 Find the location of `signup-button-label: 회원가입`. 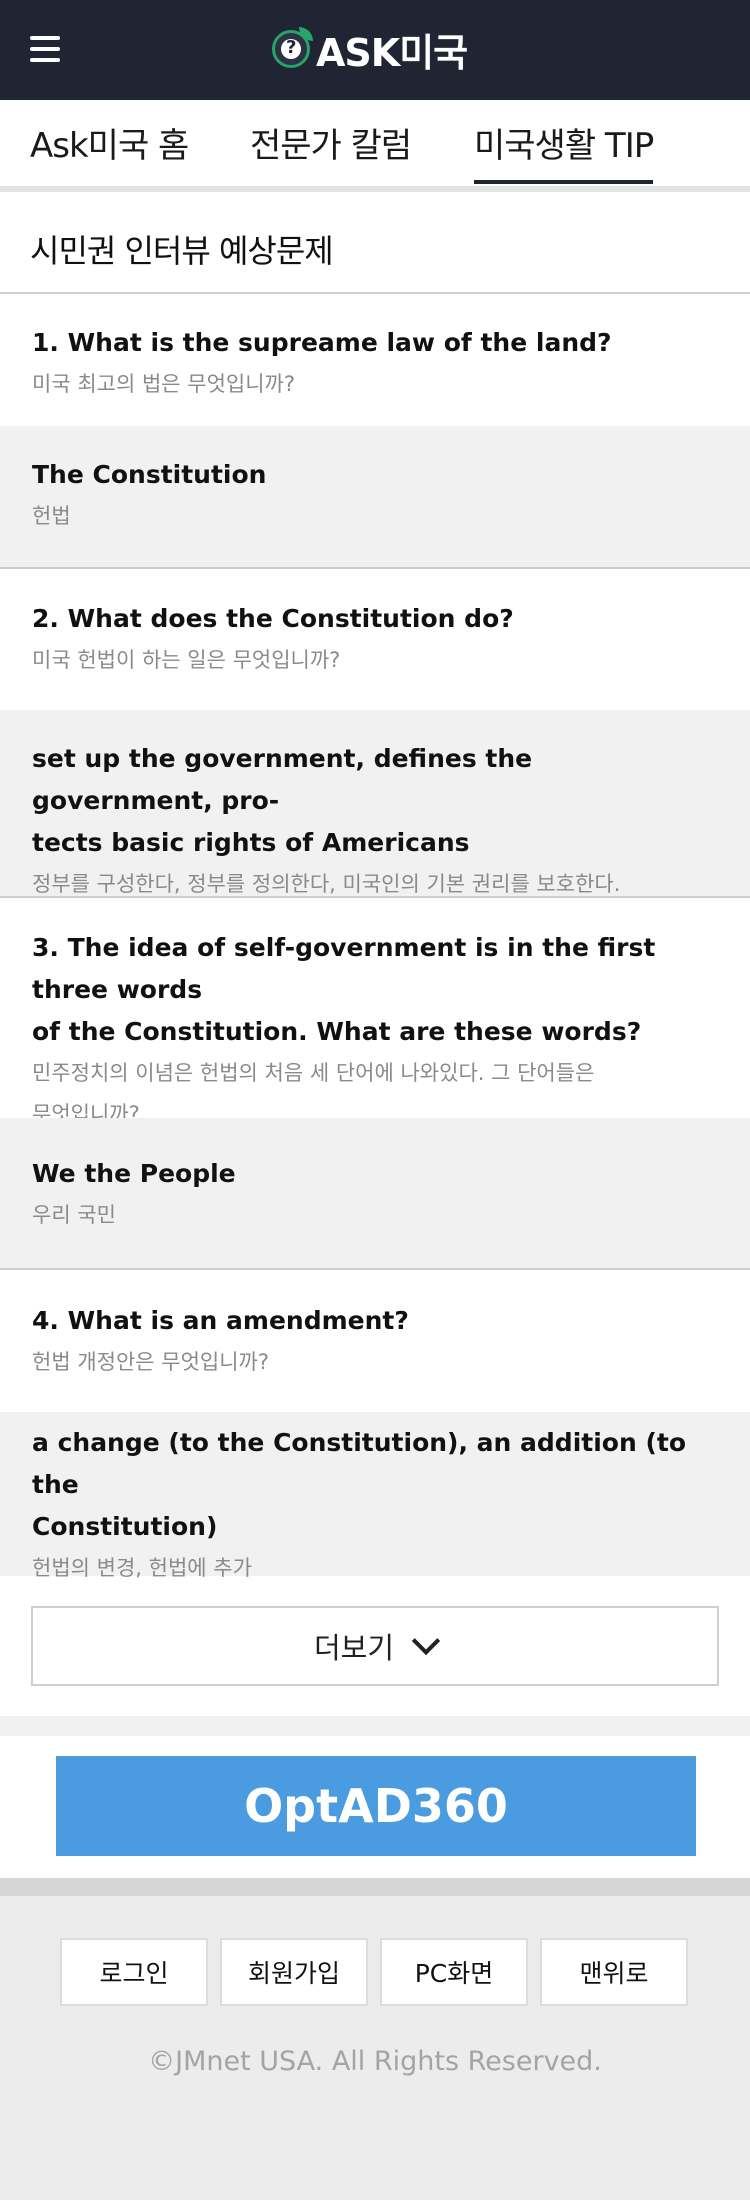

signup-button-label: 회원가입 is located at coordinates (293, 1973).